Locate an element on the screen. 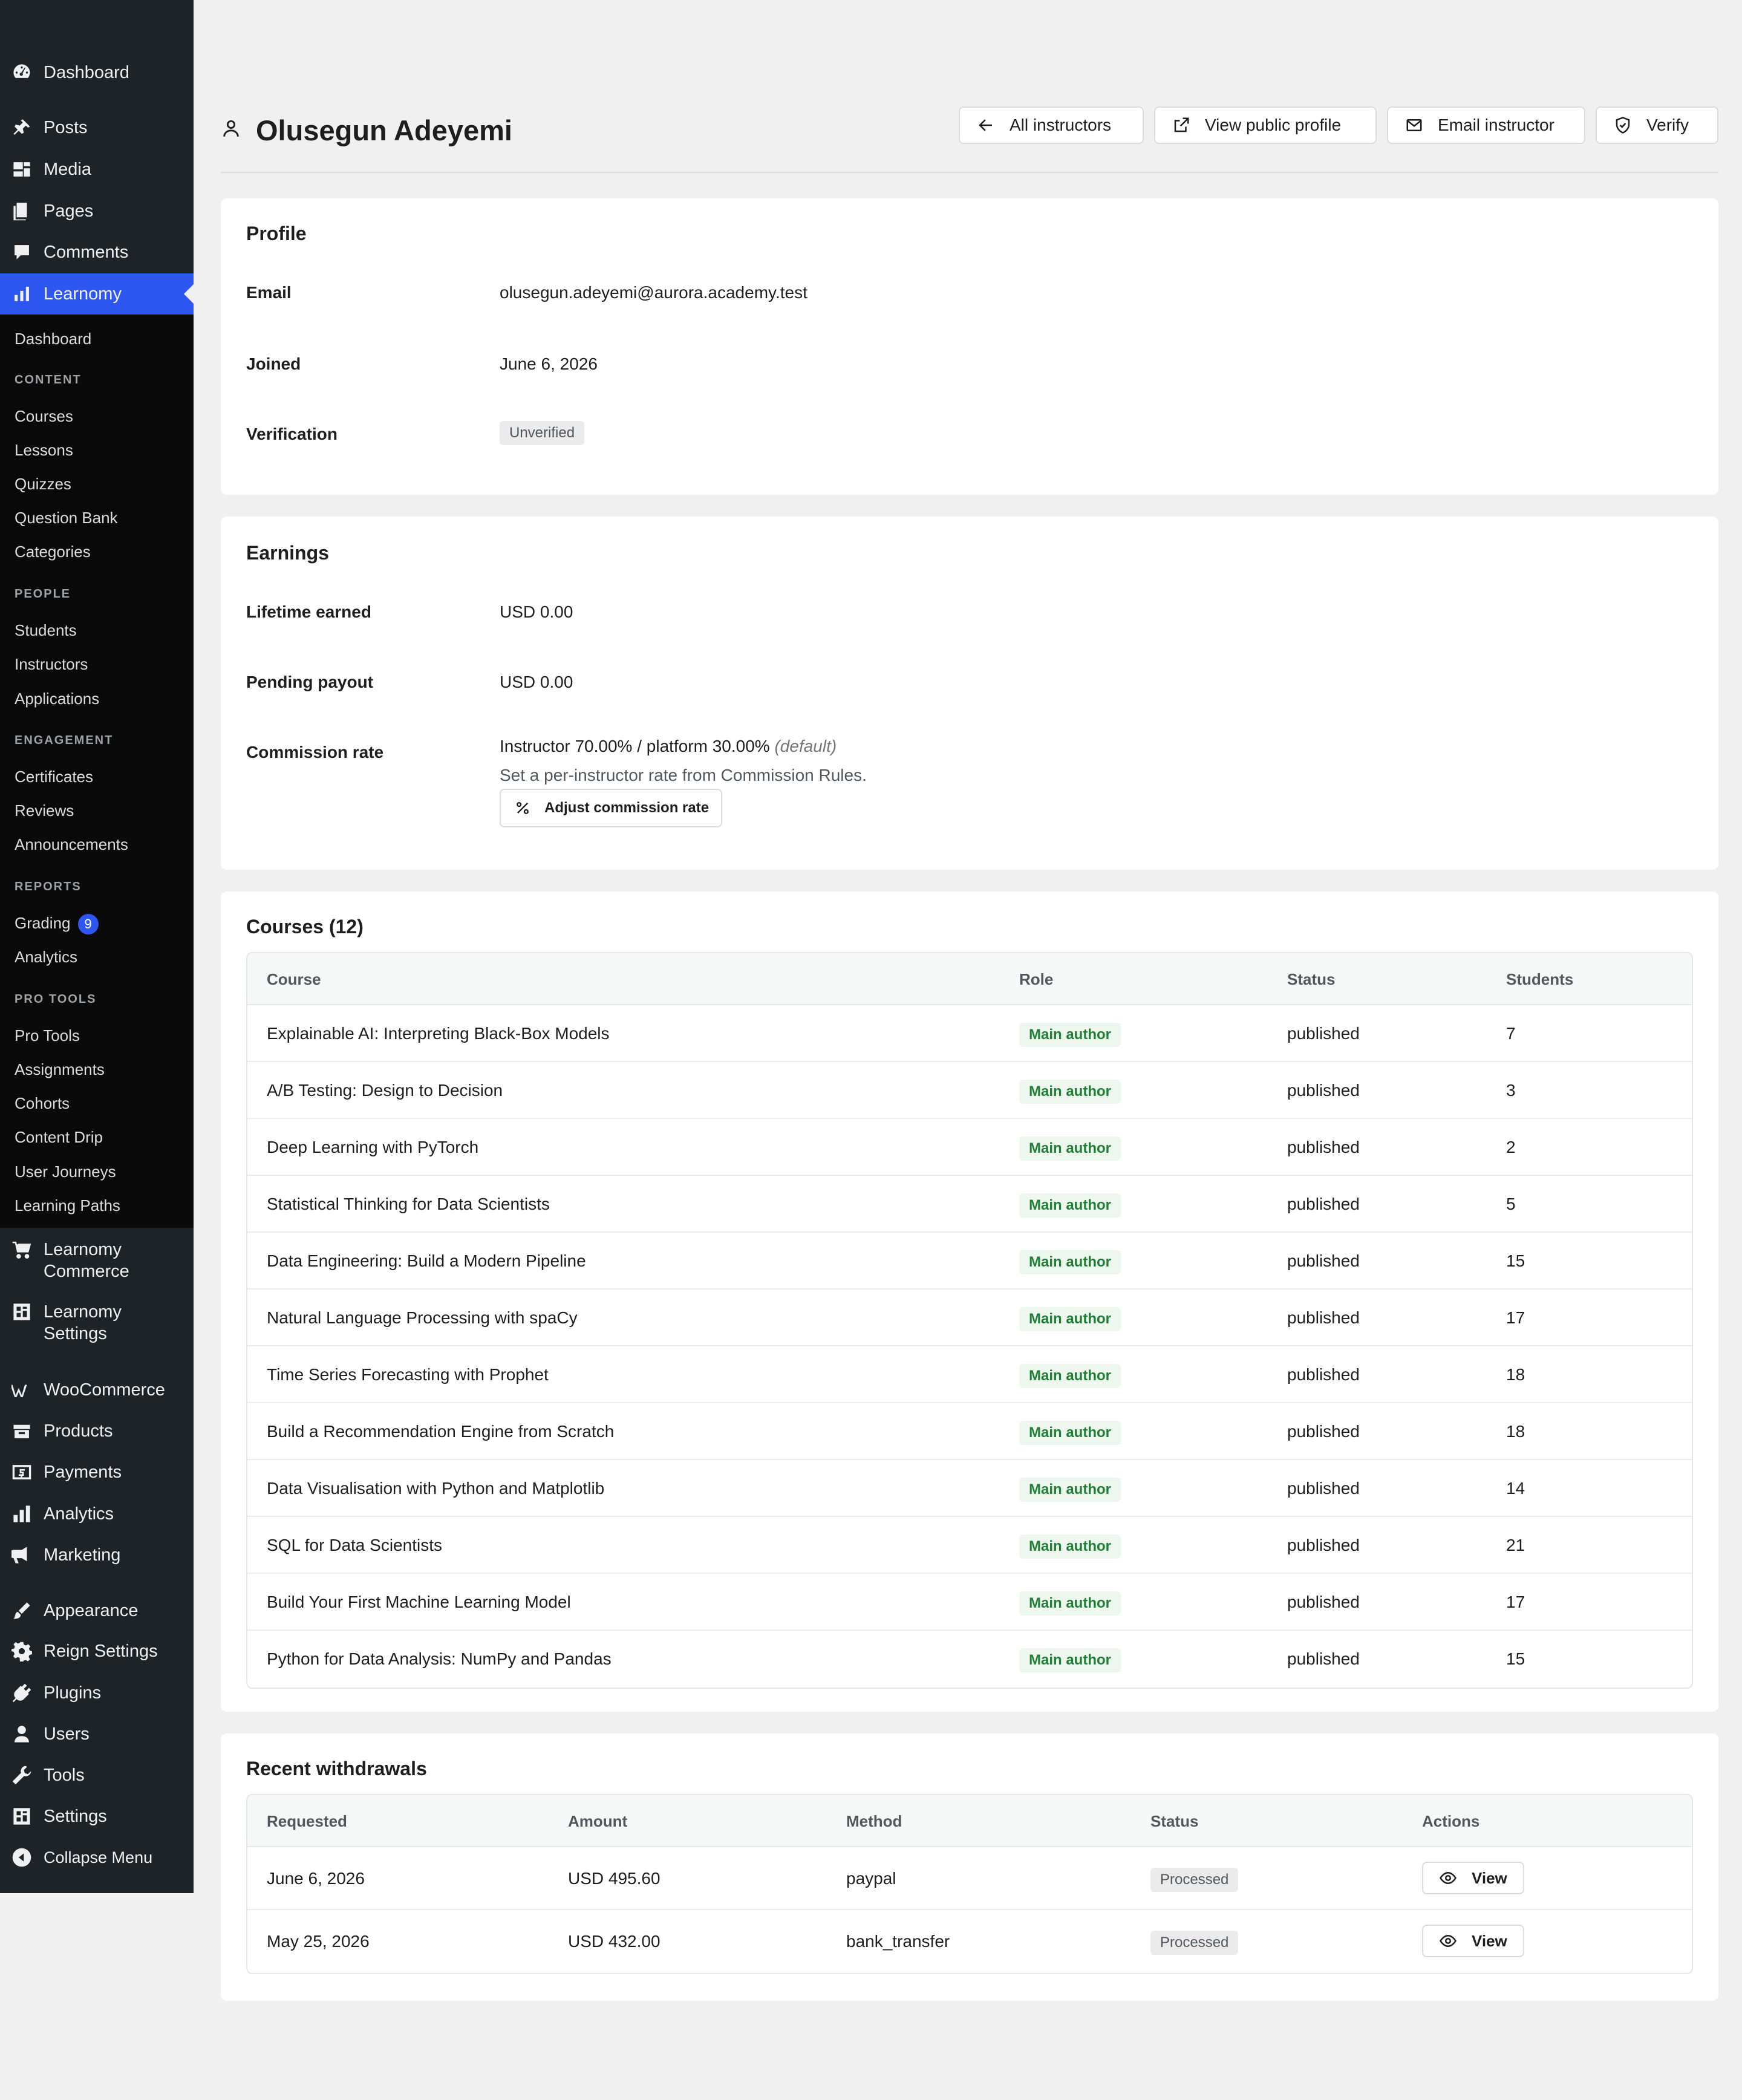 The height and width of the screenshot is (2100, 1742). sidebar-item-dashboard: Dashboard is located at coordinates (97, 72).